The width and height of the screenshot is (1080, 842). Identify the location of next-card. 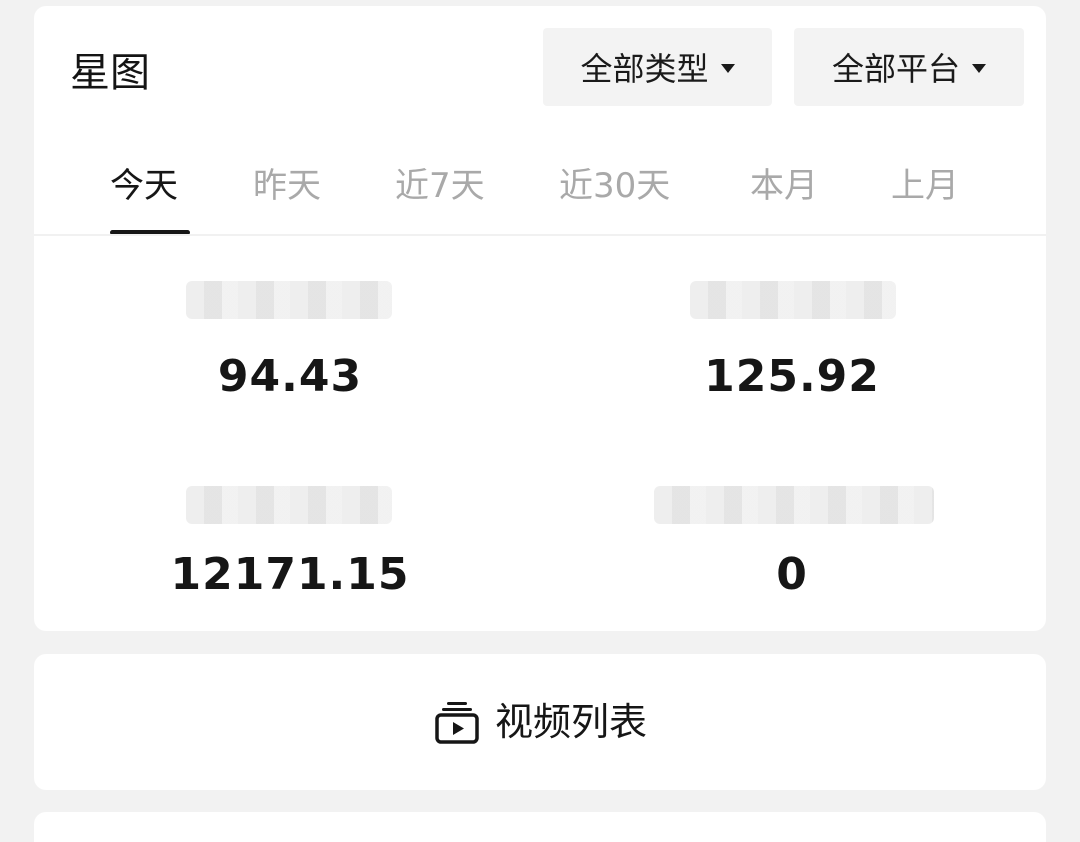
(540, 827).